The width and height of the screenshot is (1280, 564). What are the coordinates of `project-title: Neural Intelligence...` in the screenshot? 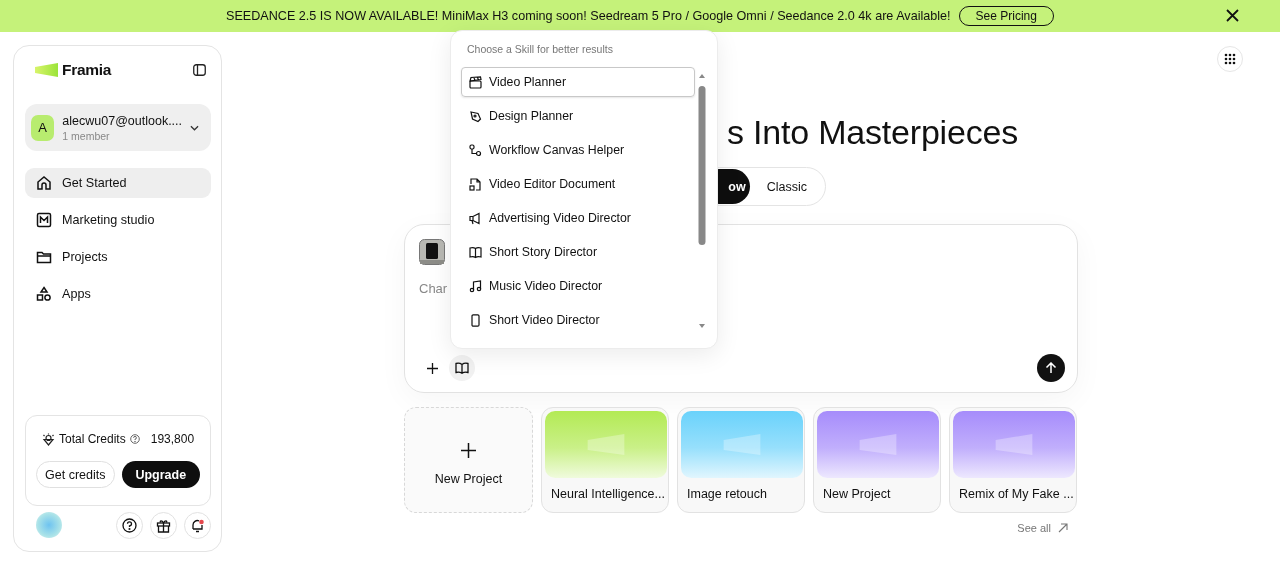 It's located at (608, 494).